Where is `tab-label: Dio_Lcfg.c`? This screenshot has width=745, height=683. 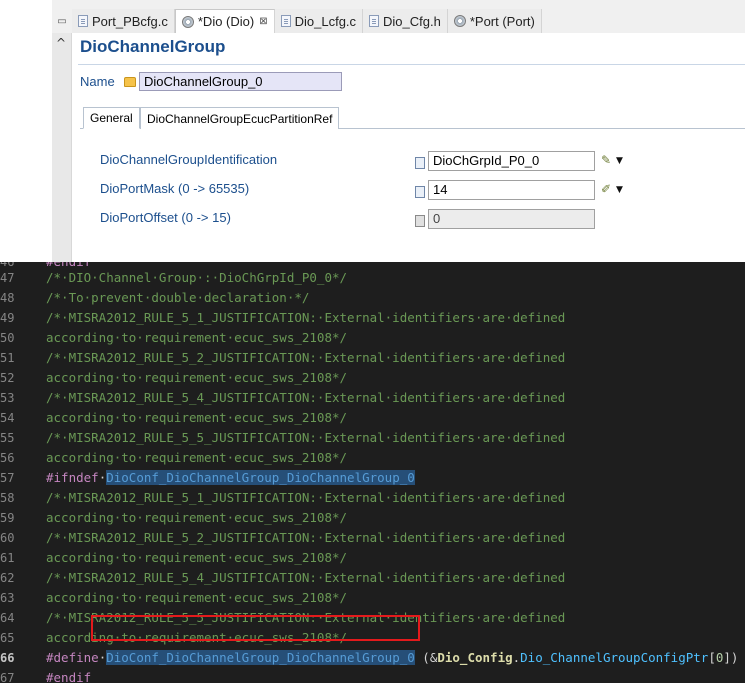 tab-label: Dio_Lcfg.c is located at coordinates (325, 21).